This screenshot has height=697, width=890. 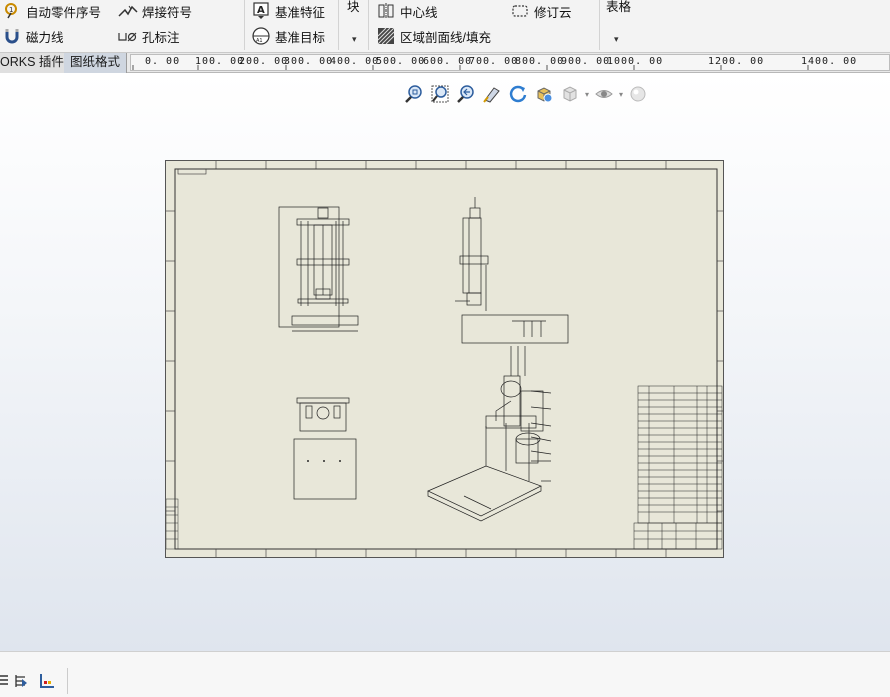 What do you see at coordinates (445, 37) in the screenshot?
I see `area-hatch-label: 区域剖面线/填充` at bounding box center [445, 37].